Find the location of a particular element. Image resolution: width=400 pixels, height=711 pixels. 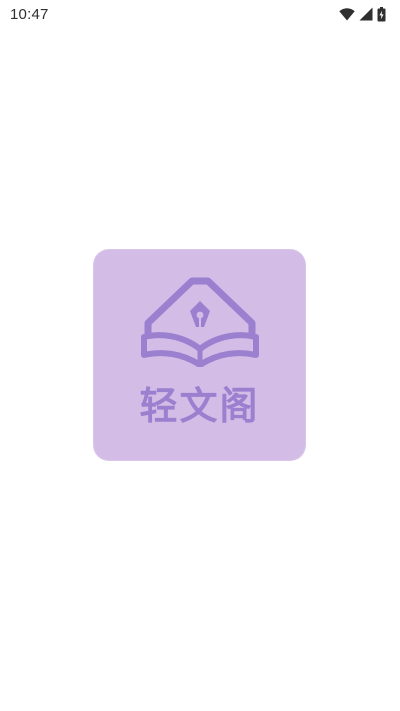

logo-text: 轻文阁 is located at coordinates (199, 406).